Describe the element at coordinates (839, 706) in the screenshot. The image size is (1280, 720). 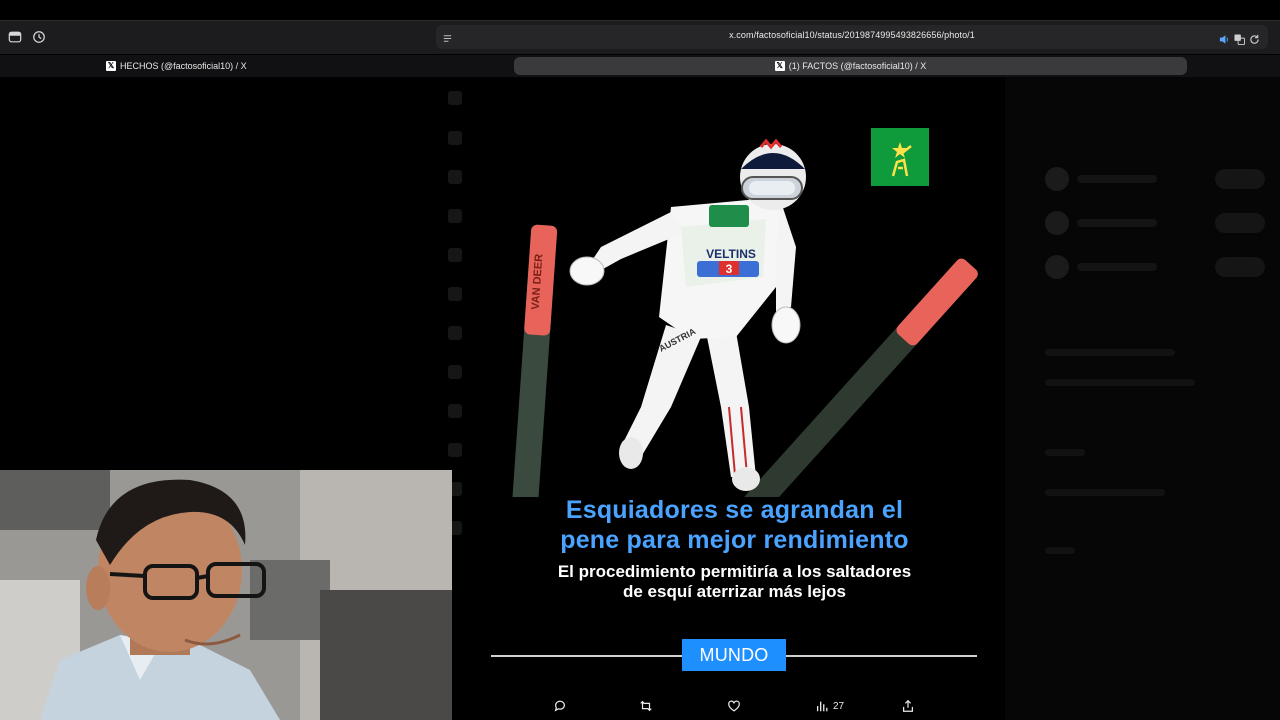
I see `views-count: 27` at that location.